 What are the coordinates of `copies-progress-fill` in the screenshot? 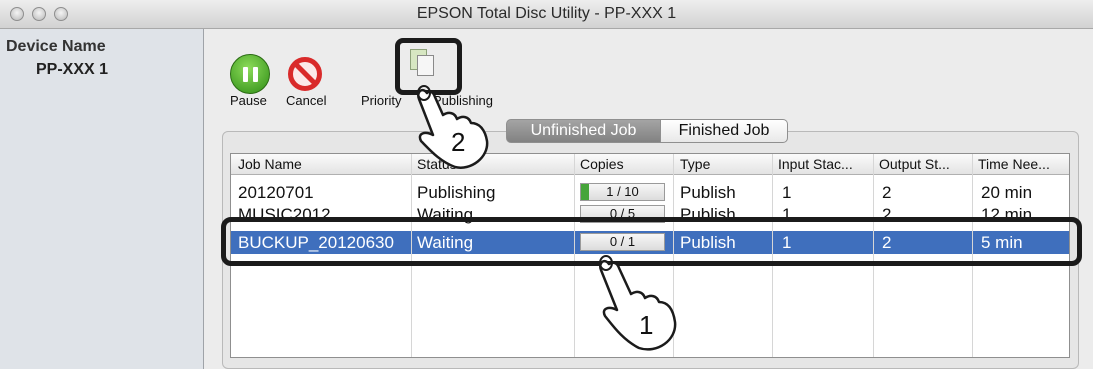 It's located at (585, 192).